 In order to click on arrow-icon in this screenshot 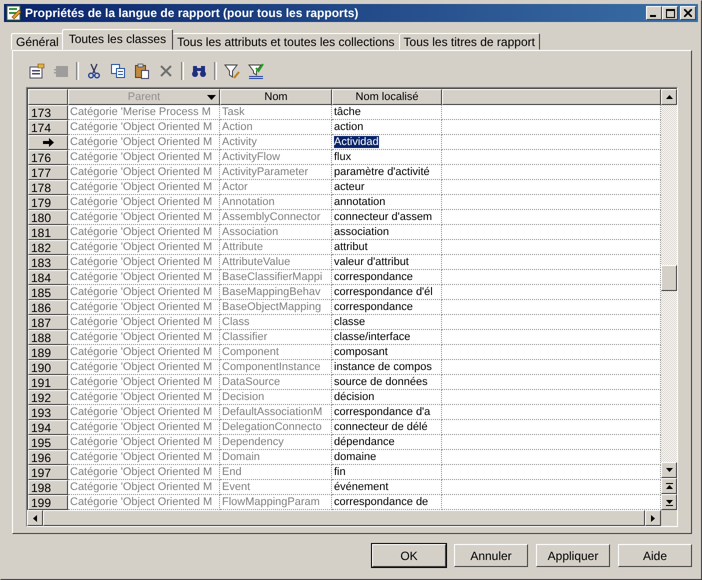, I will do `click(48, 142)`.